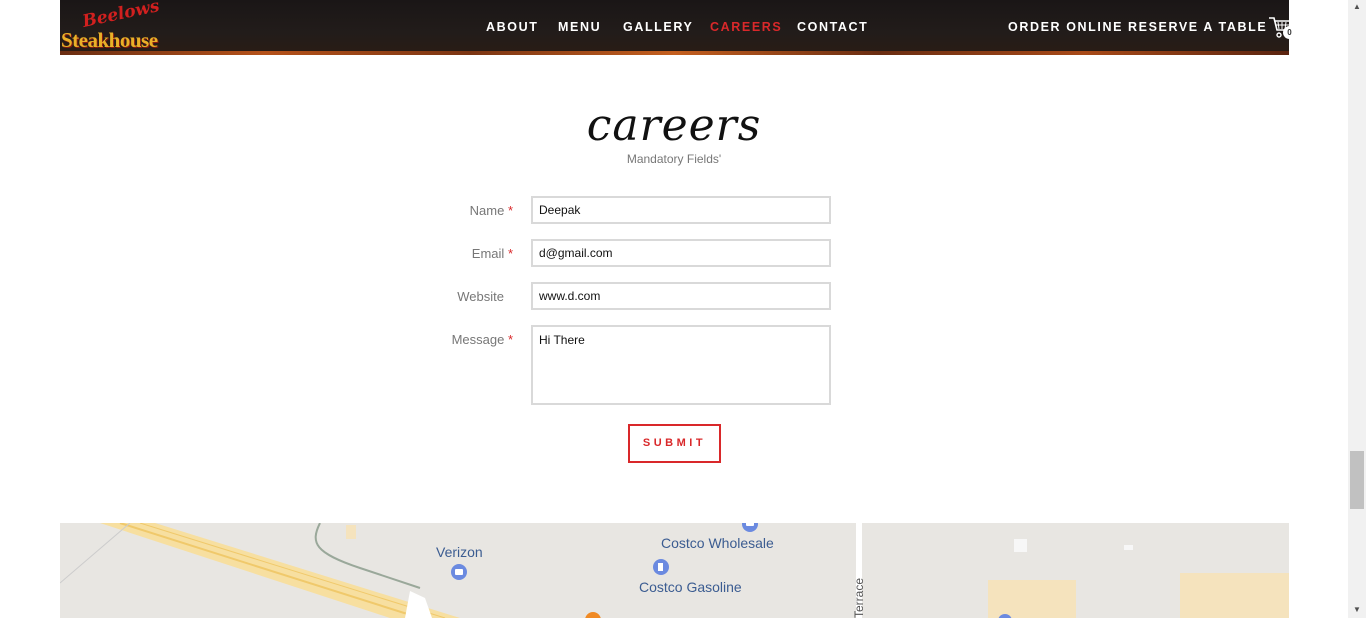  I want to click on scroll-down-arrow-icon: ▼, so click(1357, 610).